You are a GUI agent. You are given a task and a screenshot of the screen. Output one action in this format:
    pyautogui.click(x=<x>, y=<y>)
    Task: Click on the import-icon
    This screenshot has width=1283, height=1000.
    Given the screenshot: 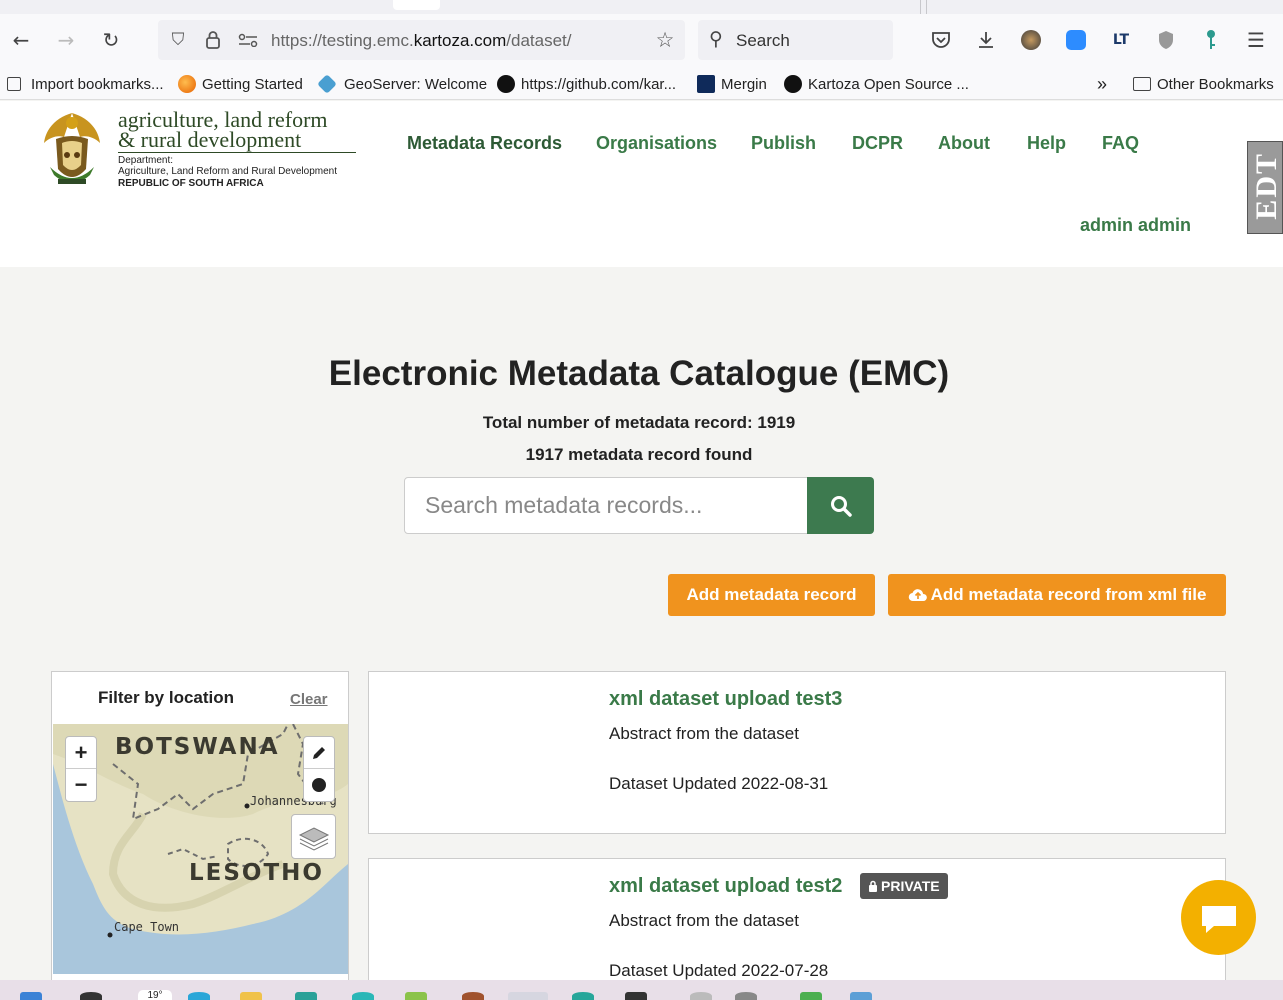 What is the action you would take?
    pyautogui.click(x=14, y=84)
    